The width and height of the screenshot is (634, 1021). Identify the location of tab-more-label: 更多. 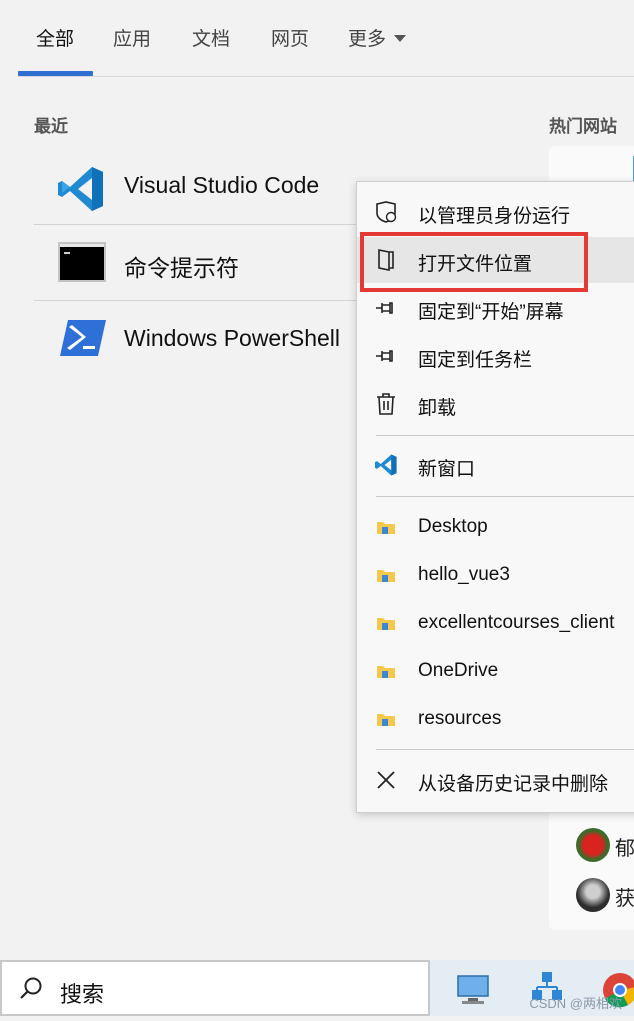
(367, 39).